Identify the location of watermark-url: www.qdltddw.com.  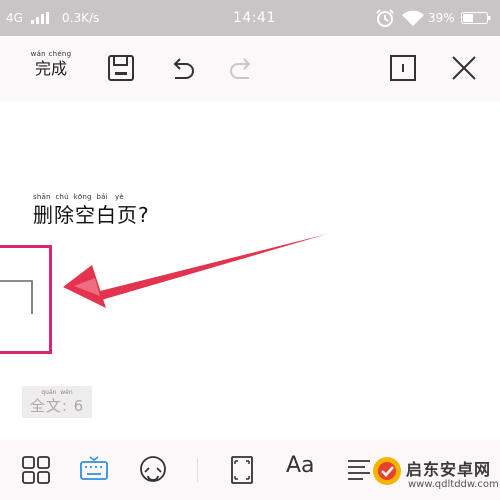
(453, 484).